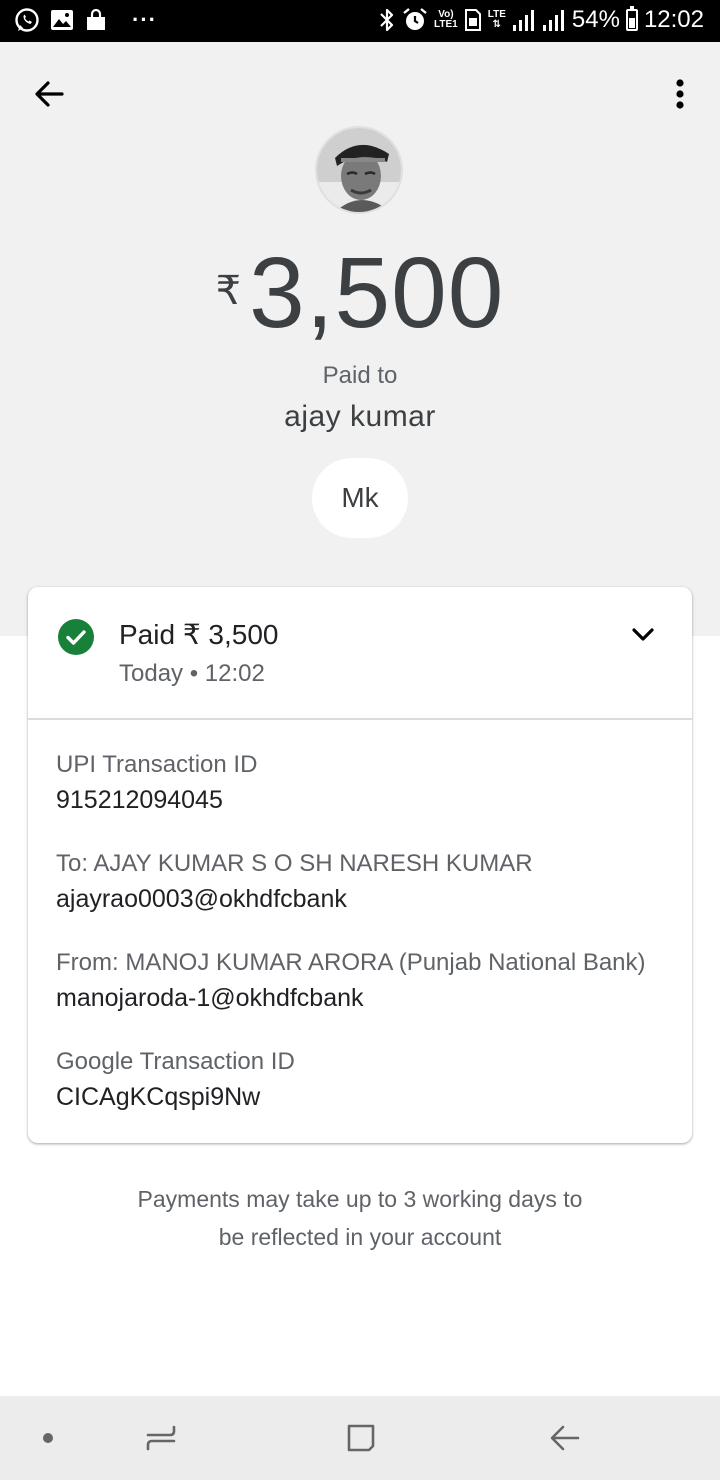  What do you see at coordinates (360, 416) in the screenshot?
I see `payee-name: ajay kumar` at bounding box center [360, 416].